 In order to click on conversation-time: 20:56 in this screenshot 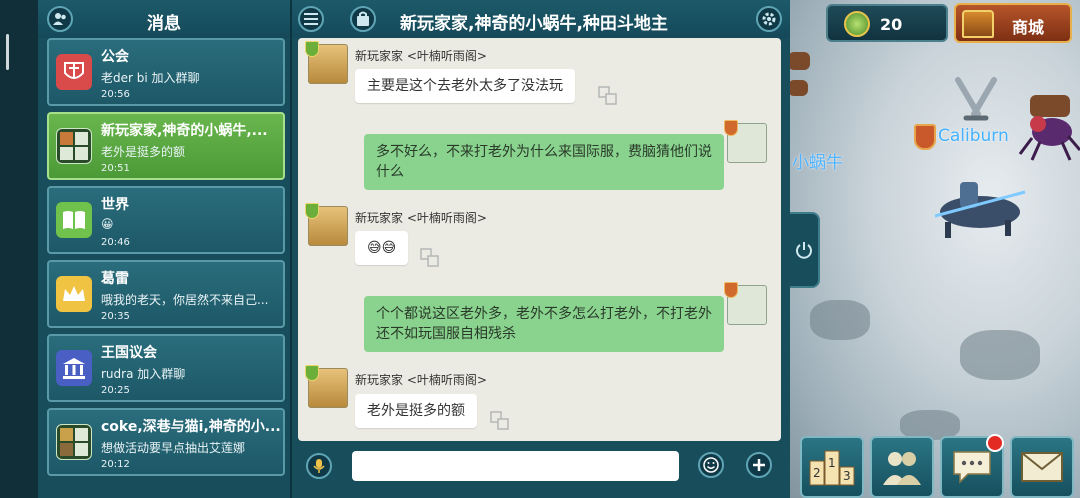, I will do `click(115, 94)`.